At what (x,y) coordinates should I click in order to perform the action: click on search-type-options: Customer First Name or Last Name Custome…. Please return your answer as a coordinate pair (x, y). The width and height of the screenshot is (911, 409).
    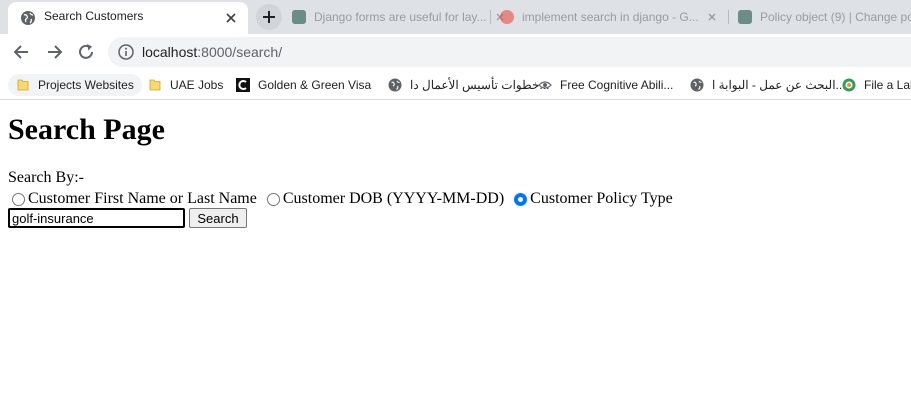
    Looking at the image, I should click on (347, 199).